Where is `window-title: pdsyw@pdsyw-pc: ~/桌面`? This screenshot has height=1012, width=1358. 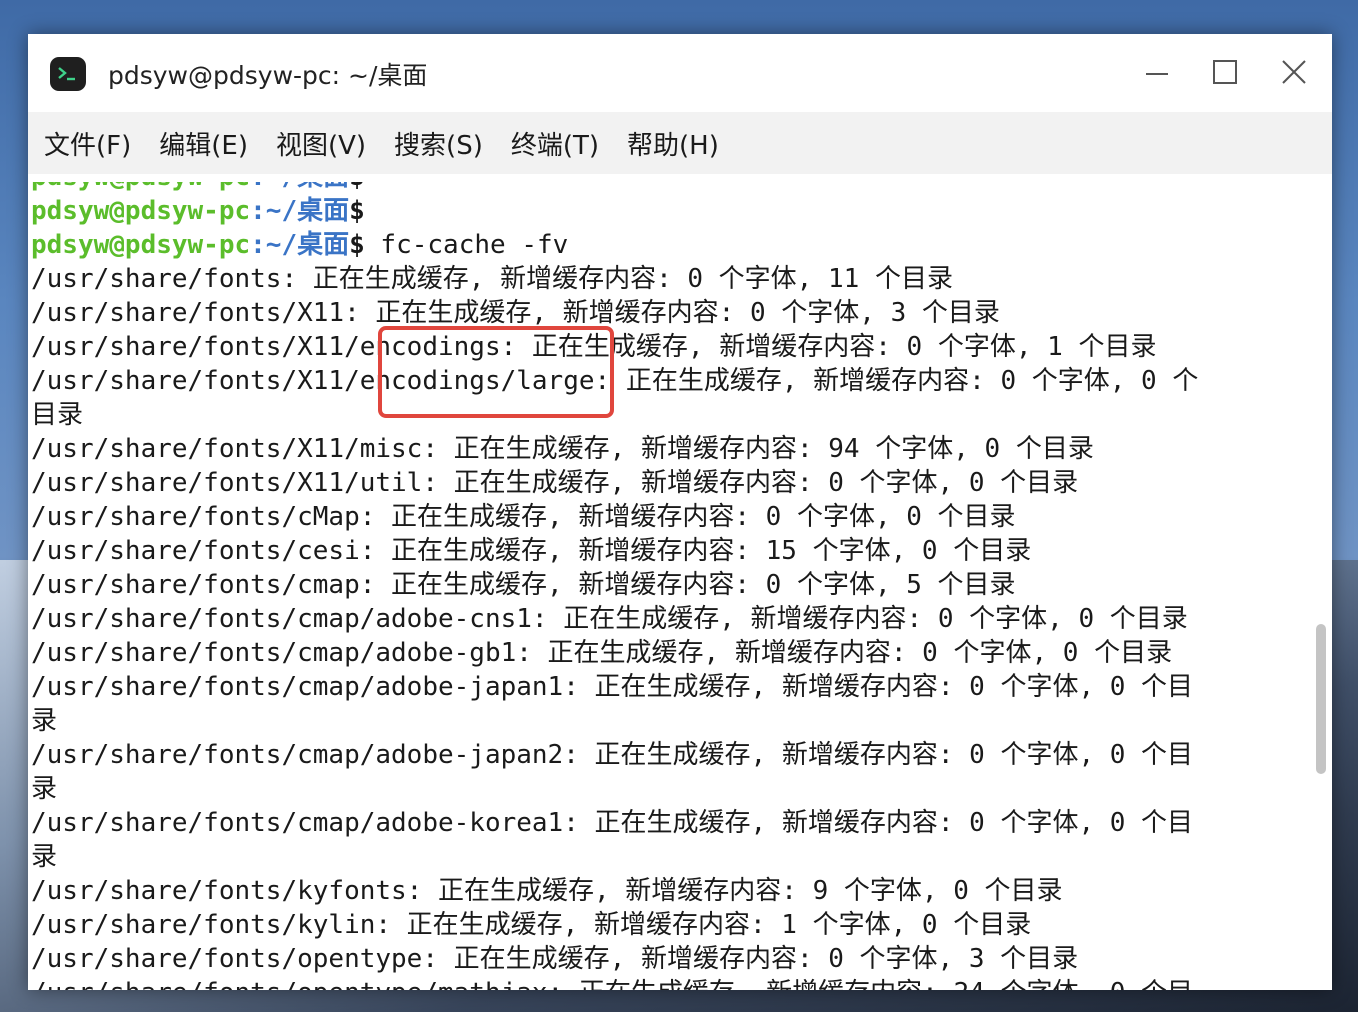
window-title: pdsyw@pdsyw-pc: ~/桌面 is located at coordinates (268, 75).